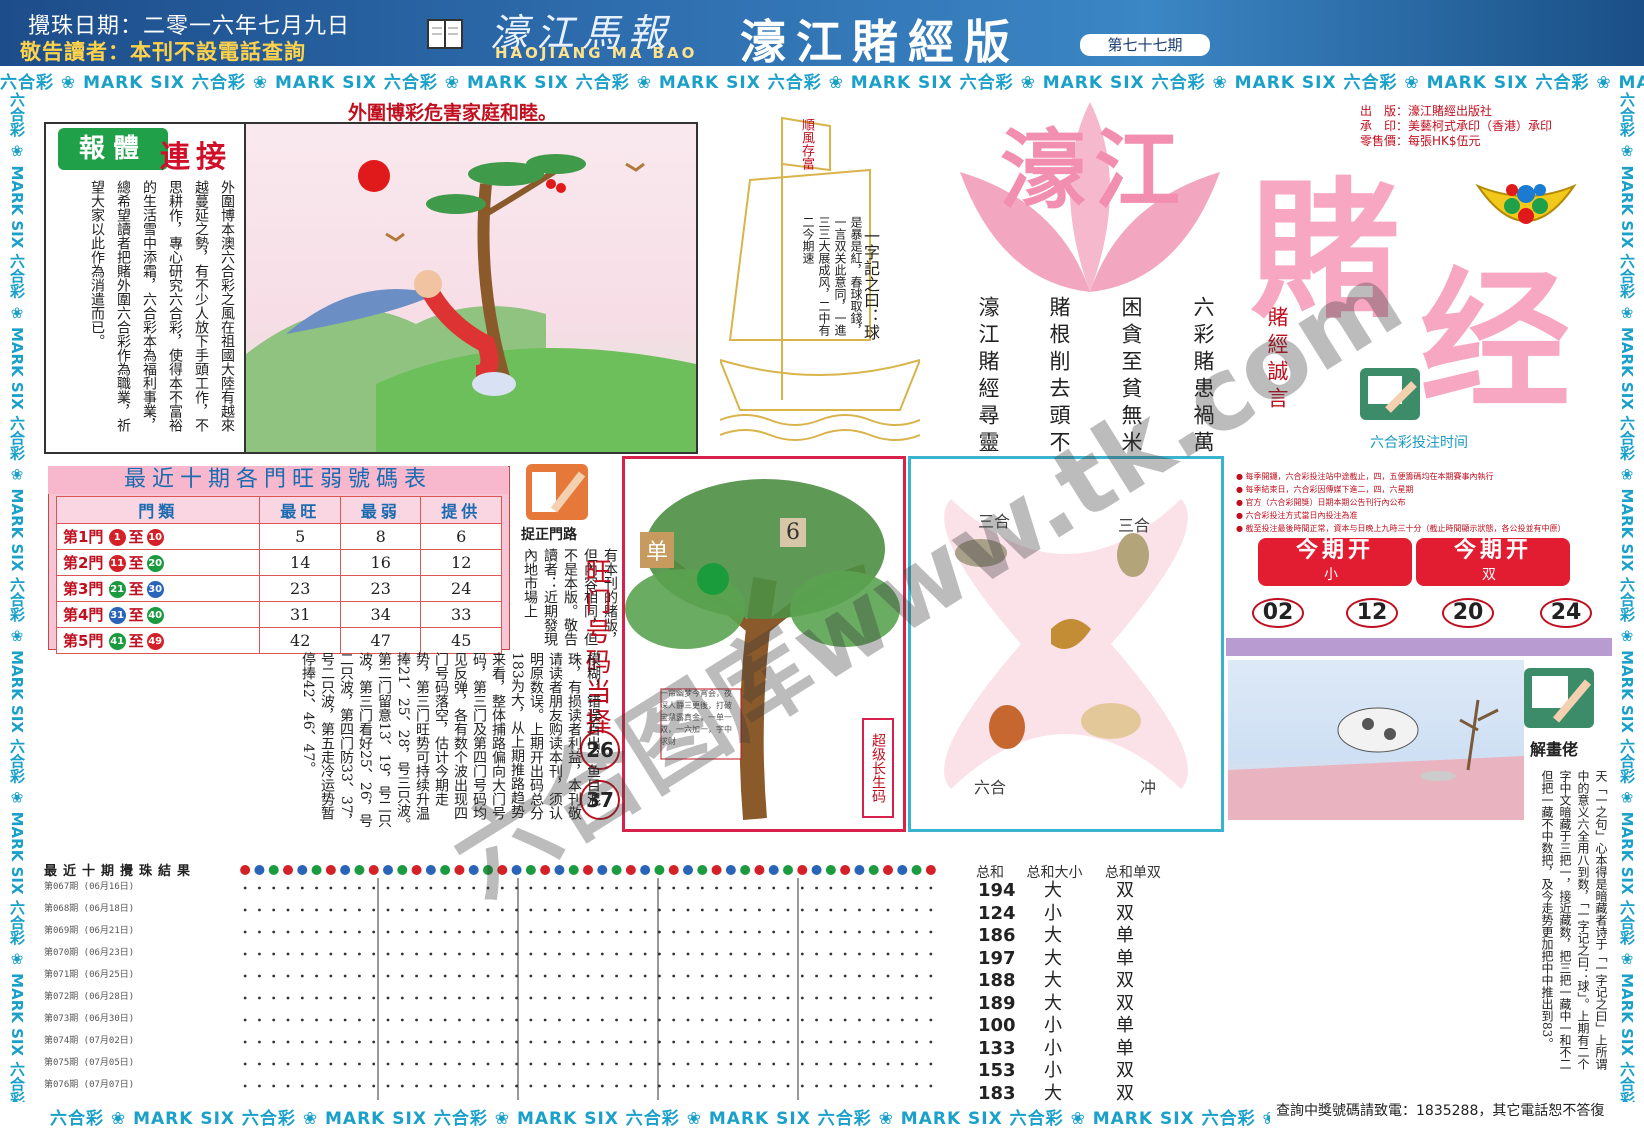  Describe the element at coordinates (1495, 341) in the screenshot. I see `big-title-jing: 经` at that location.